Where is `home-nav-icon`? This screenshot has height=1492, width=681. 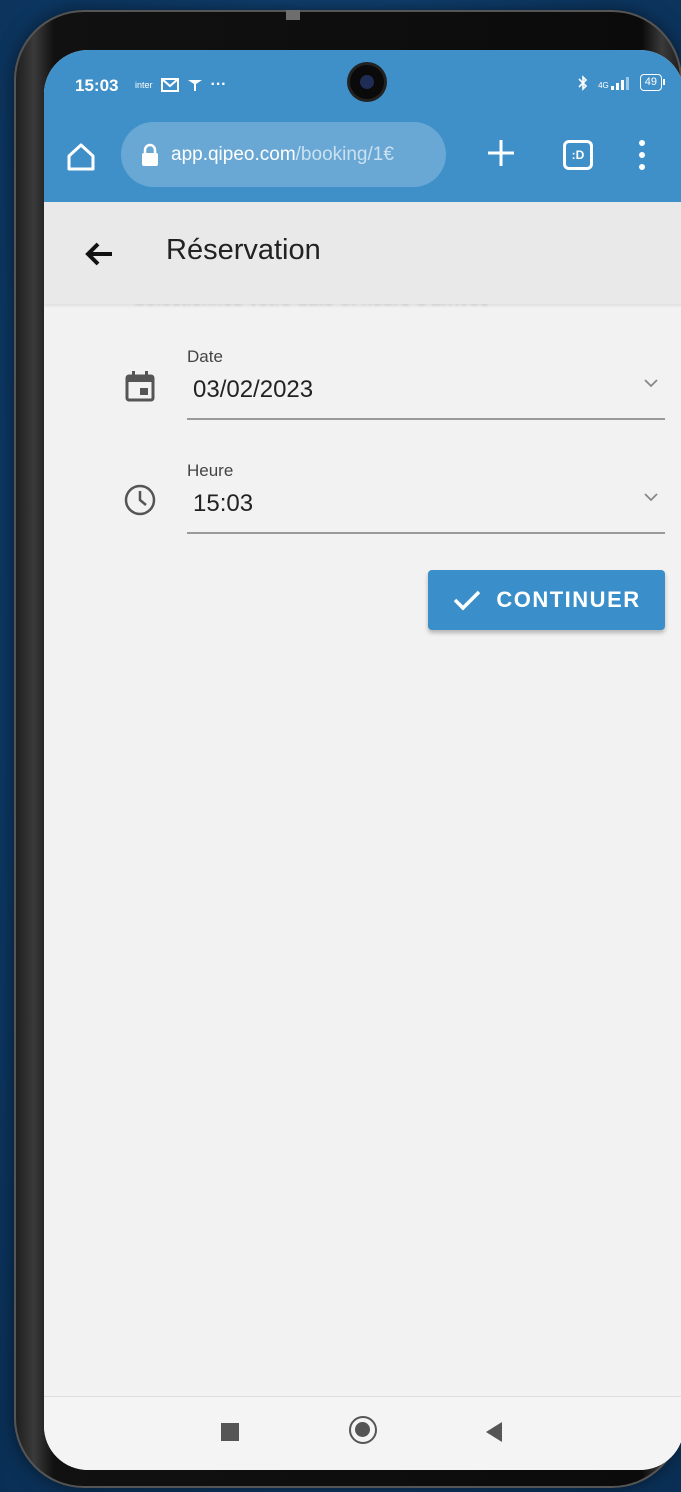
home-nav-icon is located at coordinates (363, 1430).